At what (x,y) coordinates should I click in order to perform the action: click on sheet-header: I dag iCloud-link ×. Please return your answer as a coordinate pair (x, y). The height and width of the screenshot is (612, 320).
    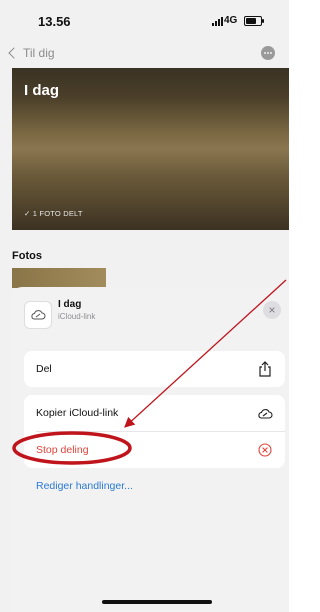
    Looking at the image, I should click on (150, 309).